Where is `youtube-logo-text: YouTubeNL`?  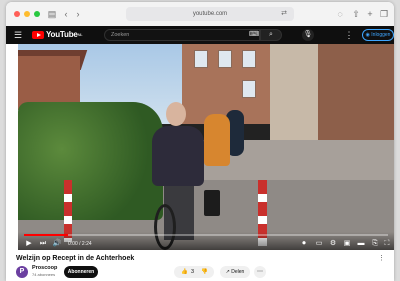 youtube-logo-text: YouTubeNL is located at coordinates (64, 35).